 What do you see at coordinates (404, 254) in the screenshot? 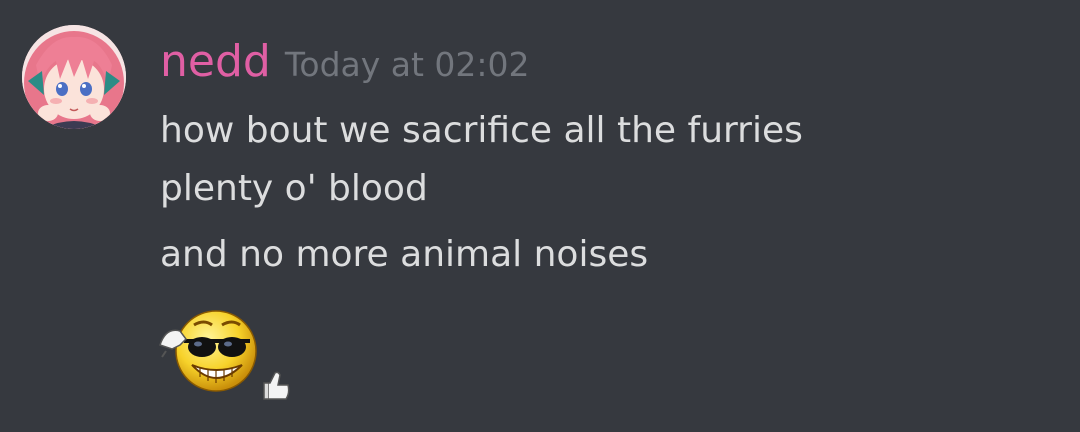
I see `message-line: and no more animal noises` at bounding box center [404, 254].